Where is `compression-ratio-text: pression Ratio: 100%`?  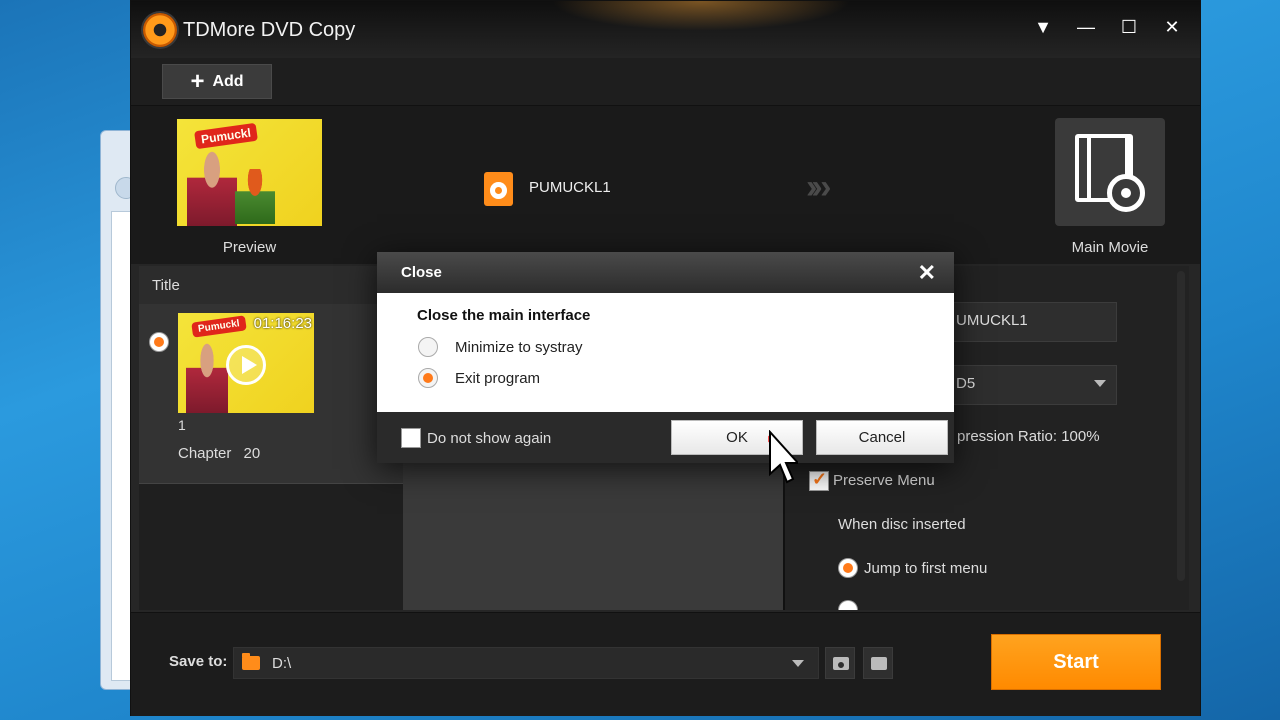 compression-ratio-text: pression Ratio: 100% is located at coordinates (1028, 436).